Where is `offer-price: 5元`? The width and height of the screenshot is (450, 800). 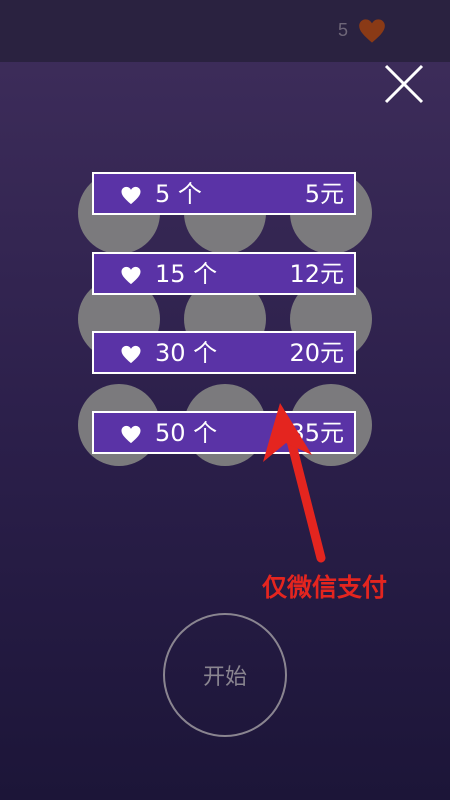 offer-price: 5元 is located at coordinates (324, 194).